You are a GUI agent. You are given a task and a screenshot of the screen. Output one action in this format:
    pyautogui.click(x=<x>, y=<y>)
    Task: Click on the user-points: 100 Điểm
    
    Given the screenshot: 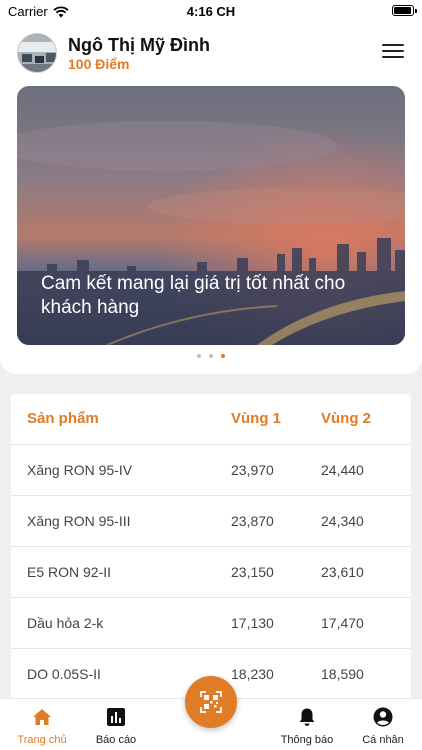 What is the action you would take?
    pyautogui.click(x=99, y=64)
    